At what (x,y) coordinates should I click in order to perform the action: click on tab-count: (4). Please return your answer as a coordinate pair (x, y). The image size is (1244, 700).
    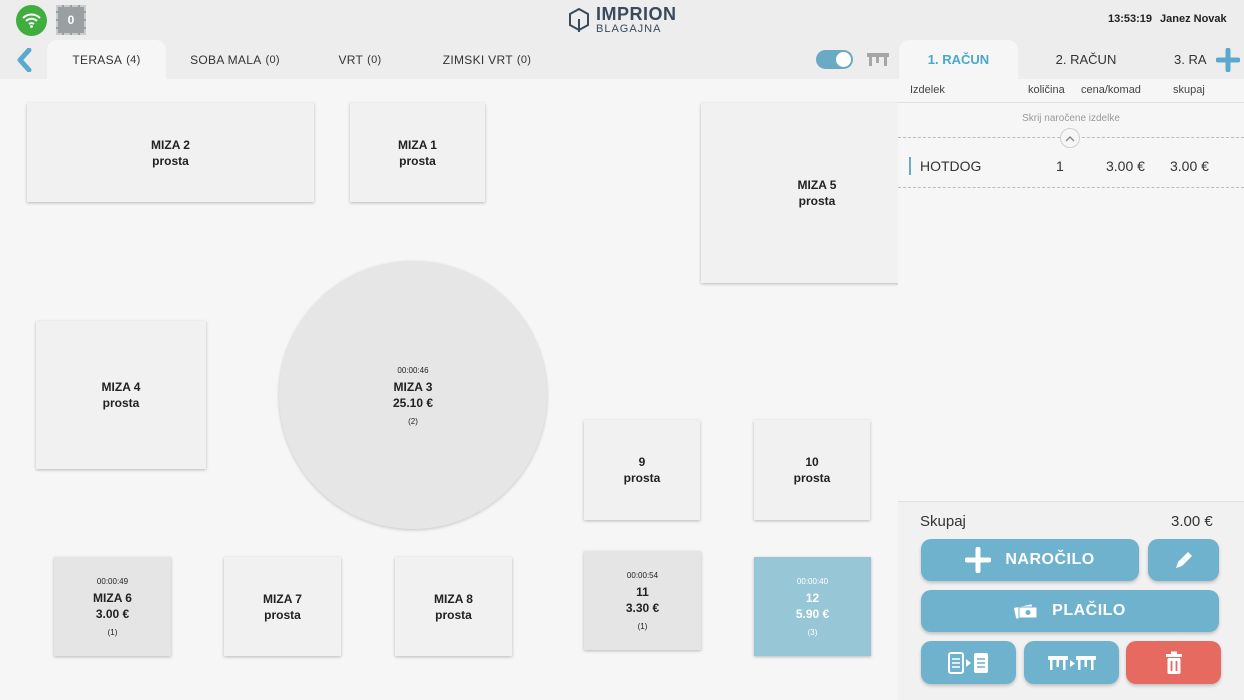
    Looking at the image, I should click on (133, 59).